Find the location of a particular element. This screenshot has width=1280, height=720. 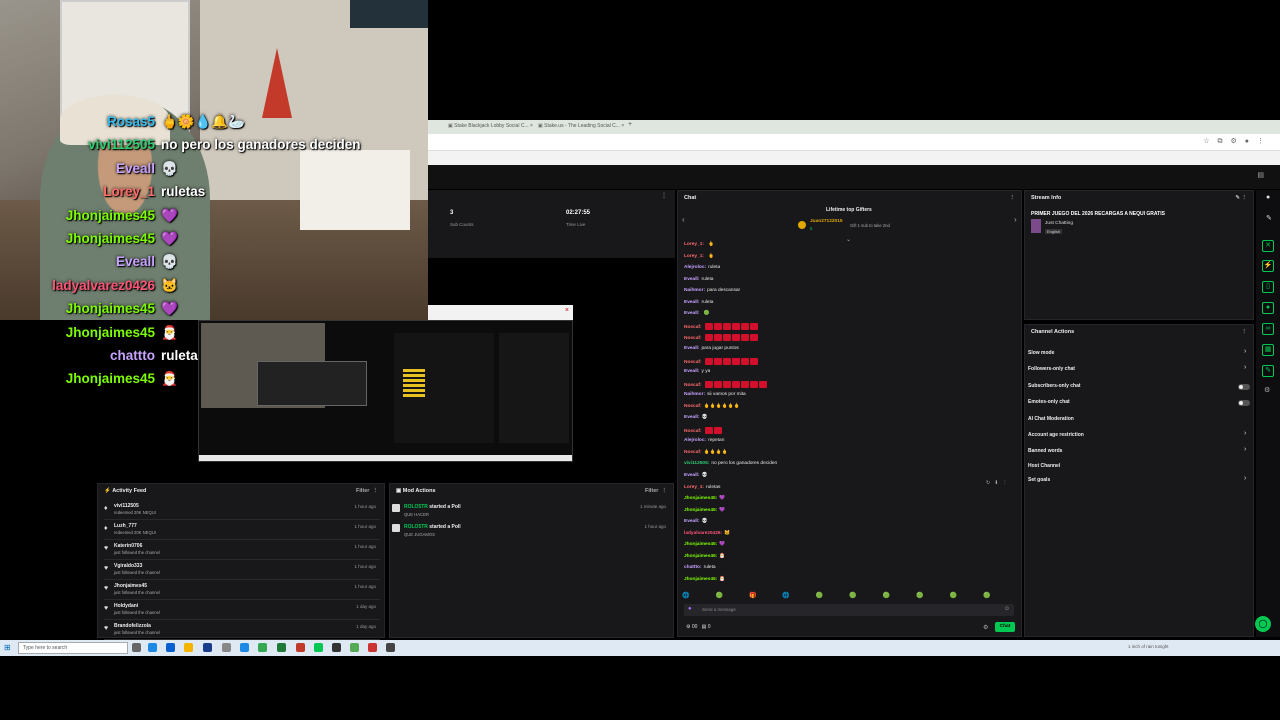

chat-message: chattto: ruleta is located at coordinates (700, 567).